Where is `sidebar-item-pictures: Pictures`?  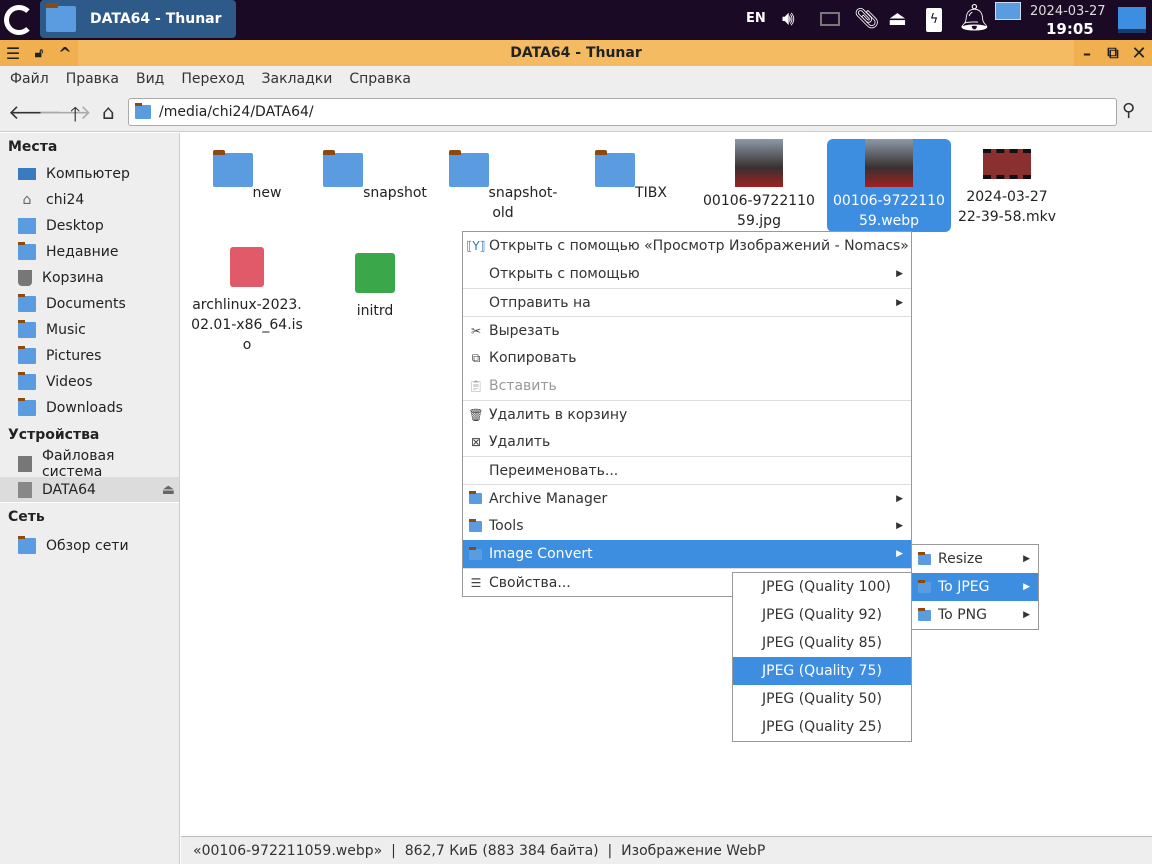
sidebar-item-pictures: Pictures is located at coordinates (89, 356).